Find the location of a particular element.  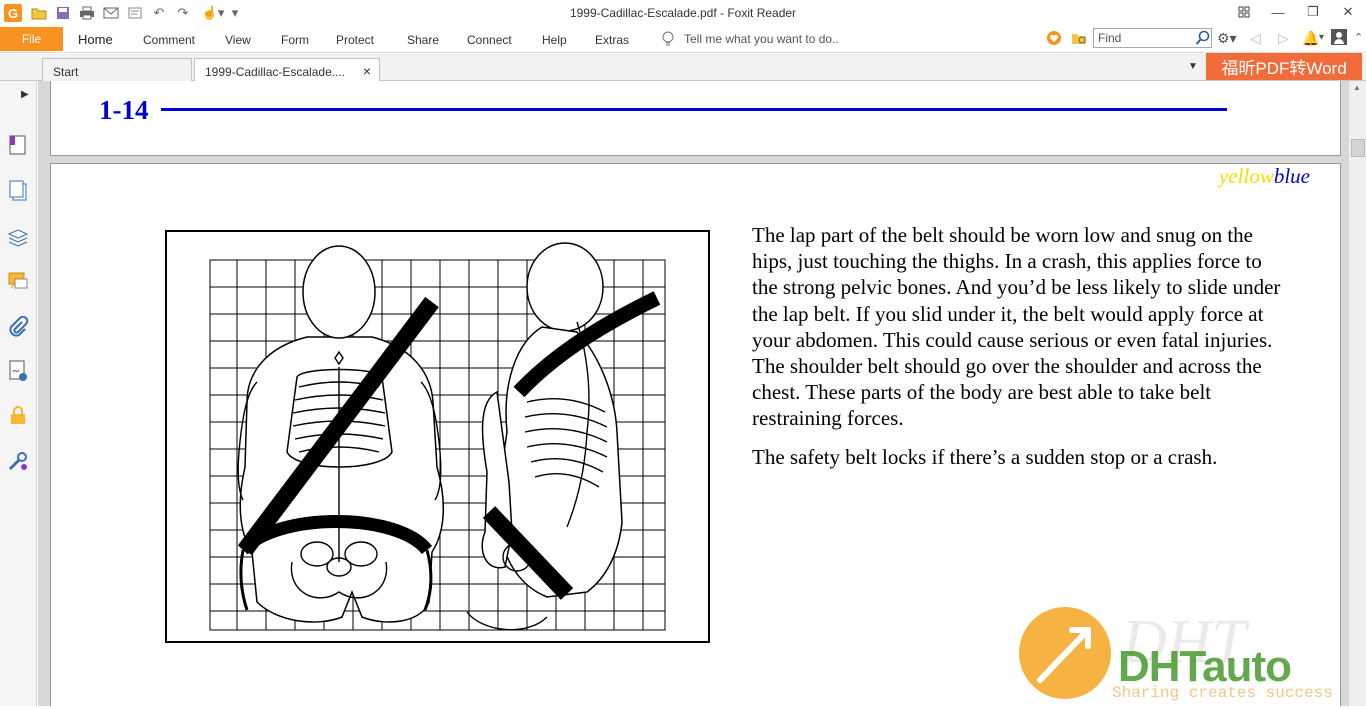

user-account-icon is located at coordinates (1339, 38).